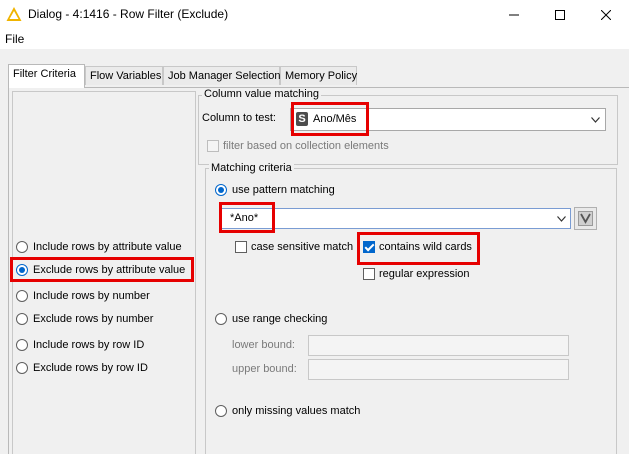 Image resolution: width=629 pixels, height=454 pixels. I want to click on radio-label: use range checking, so click(280, 319).